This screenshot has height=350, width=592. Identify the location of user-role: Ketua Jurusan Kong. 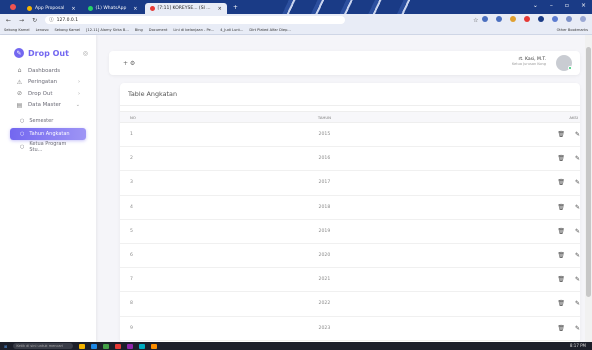
(528, 64).